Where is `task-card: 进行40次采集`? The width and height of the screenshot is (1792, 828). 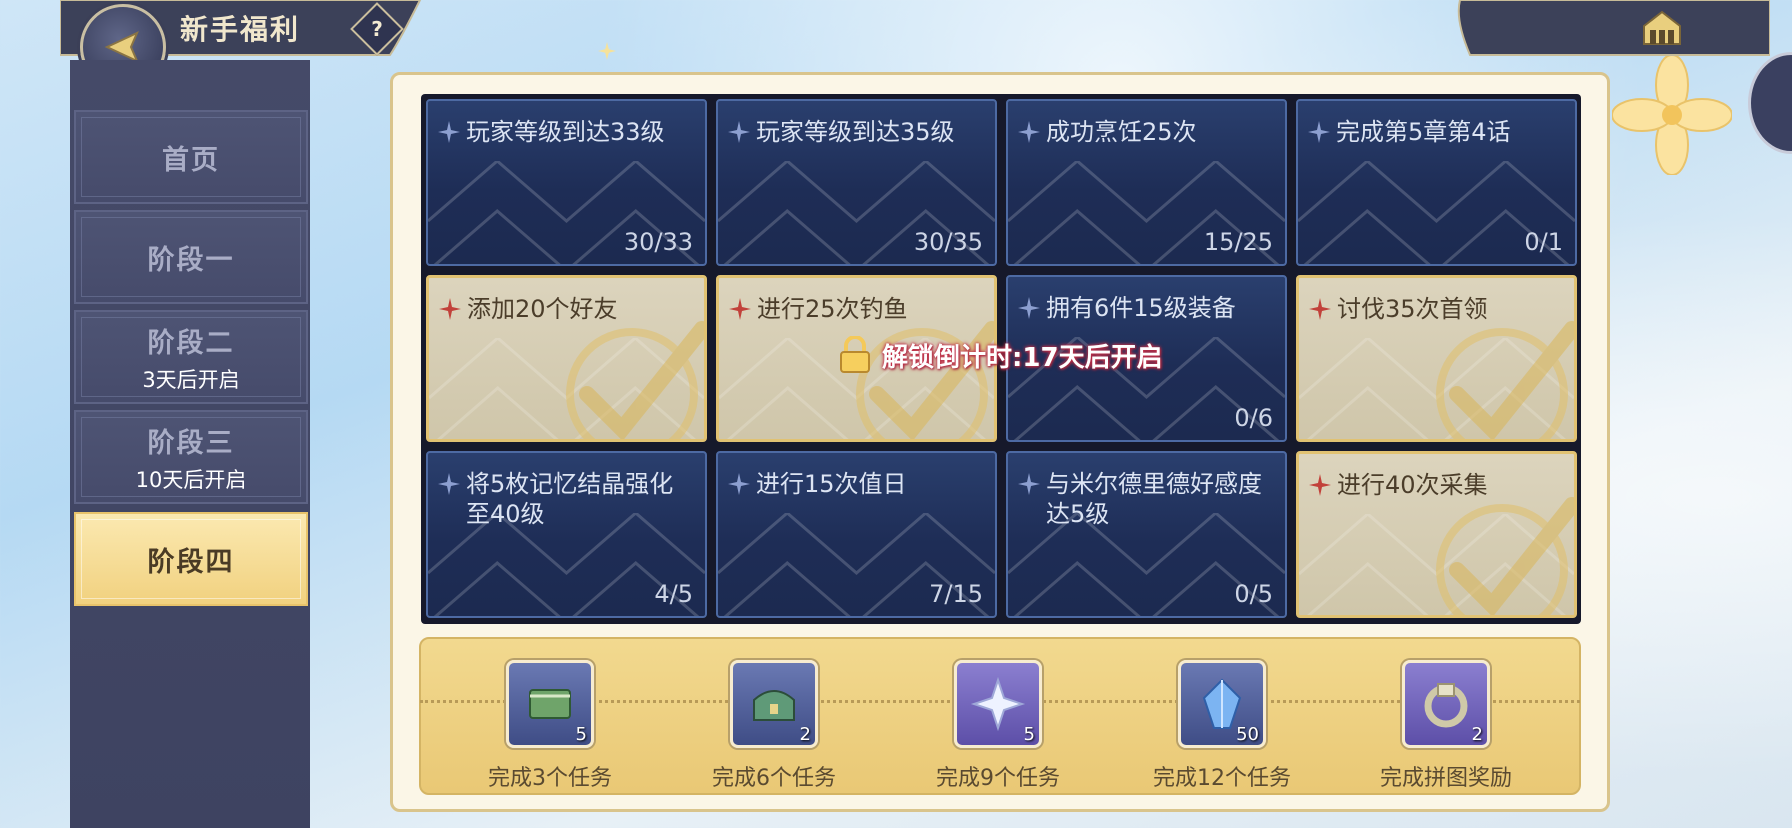
task-card: 进行40次采集 is located at coordinates (1436, 534).